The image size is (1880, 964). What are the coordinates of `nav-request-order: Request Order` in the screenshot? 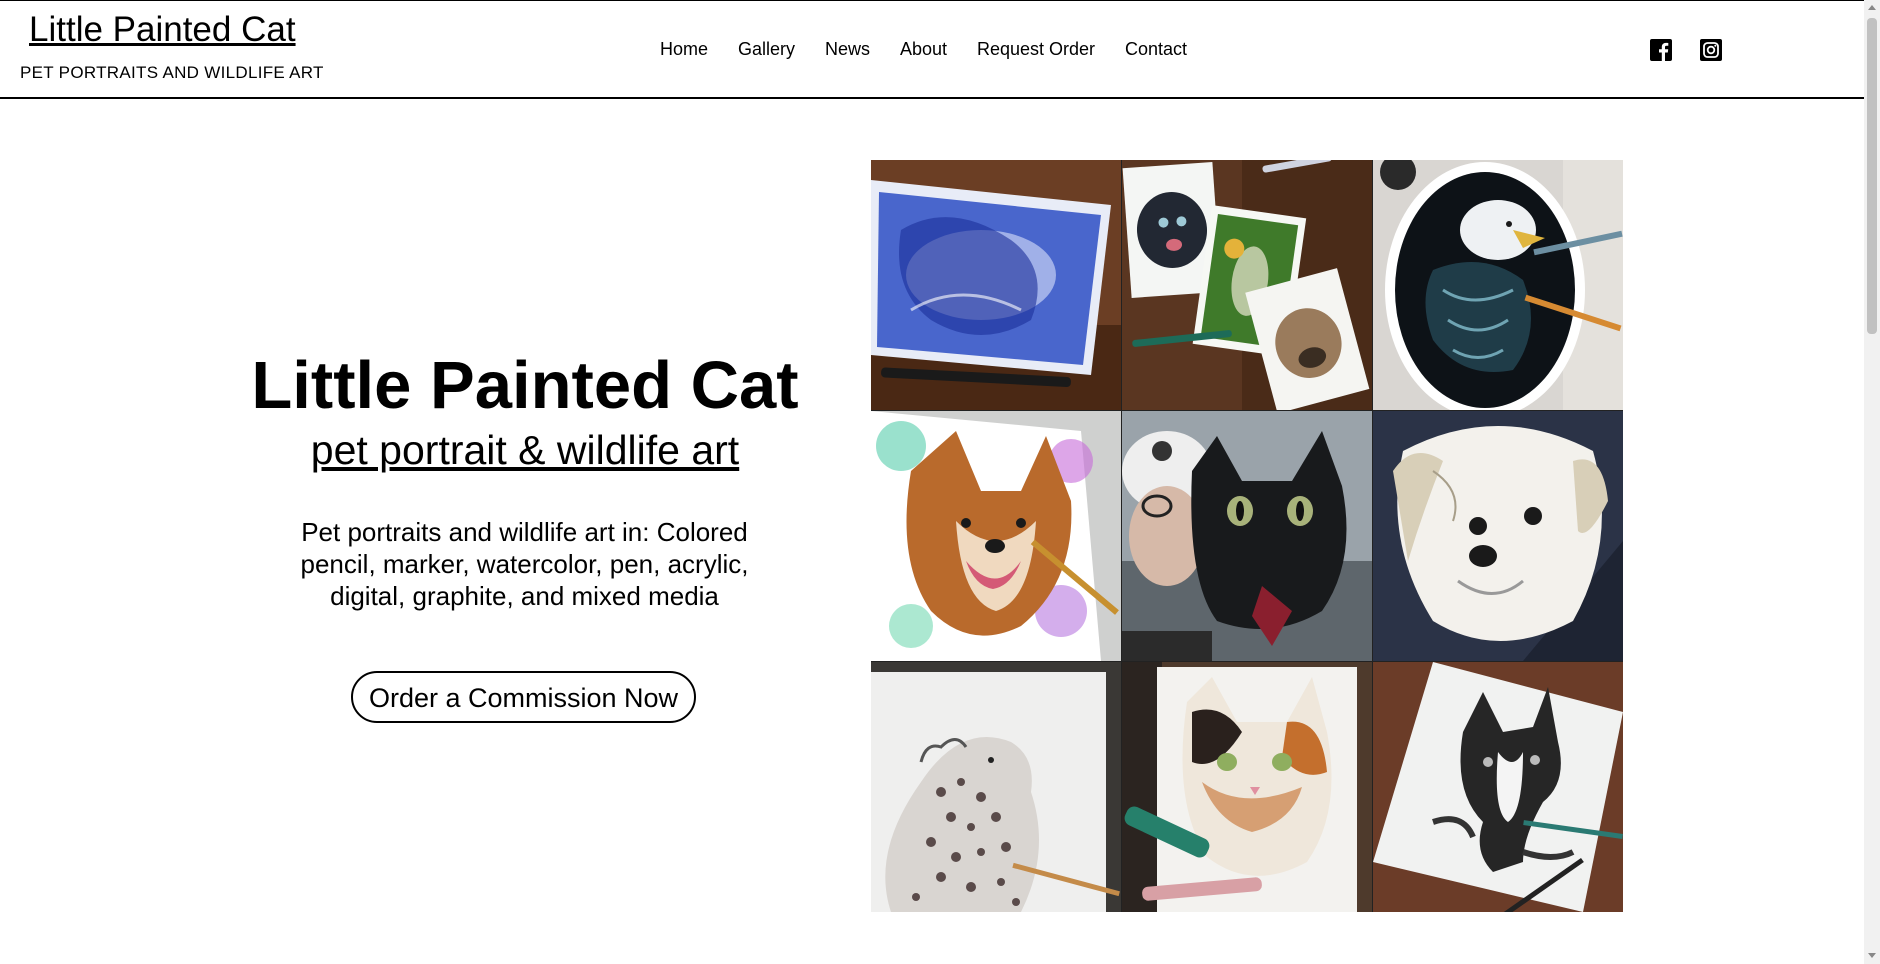 It's located at (1036, 49).